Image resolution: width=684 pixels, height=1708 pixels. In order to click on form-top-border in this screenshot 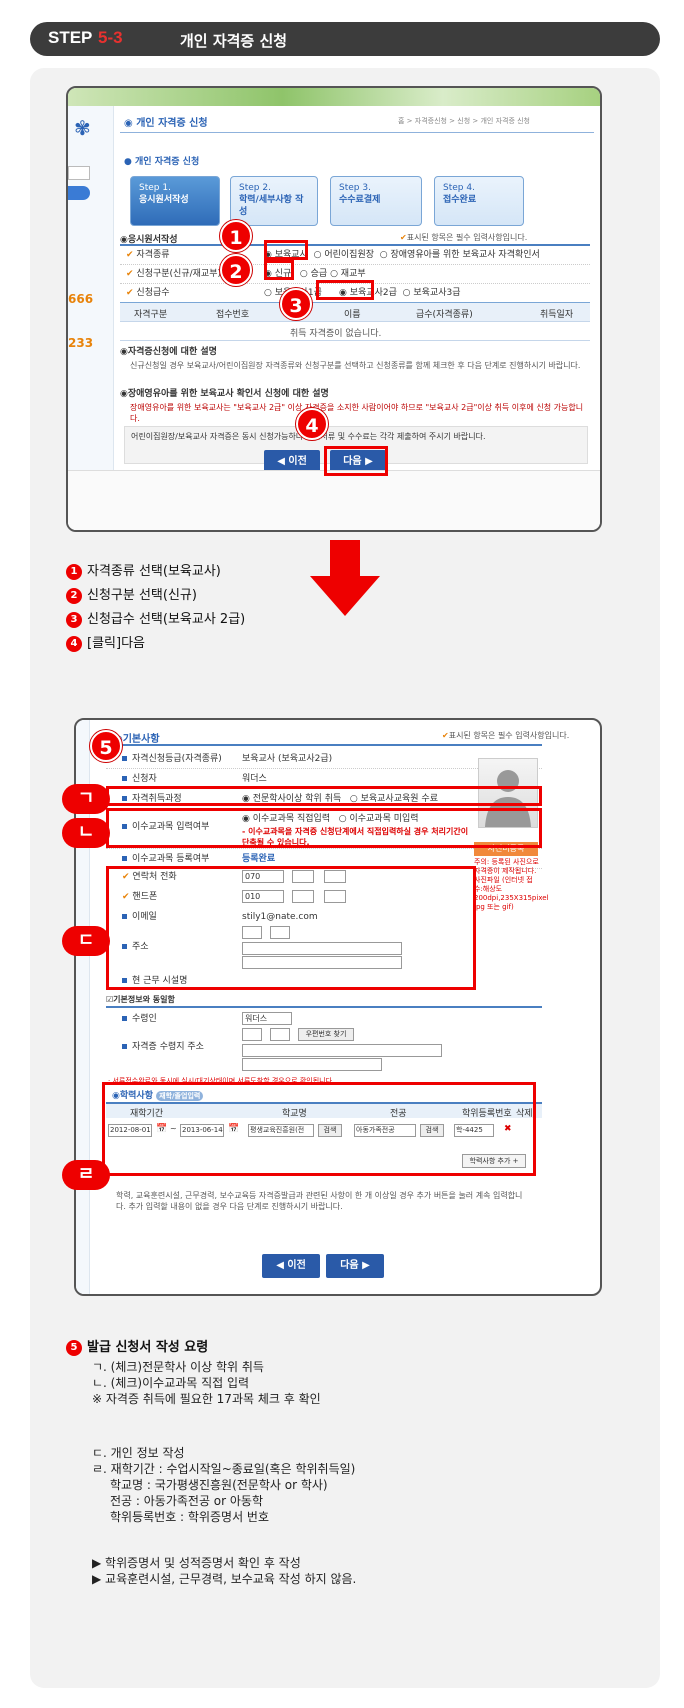, I will do `click(324, 745)`.